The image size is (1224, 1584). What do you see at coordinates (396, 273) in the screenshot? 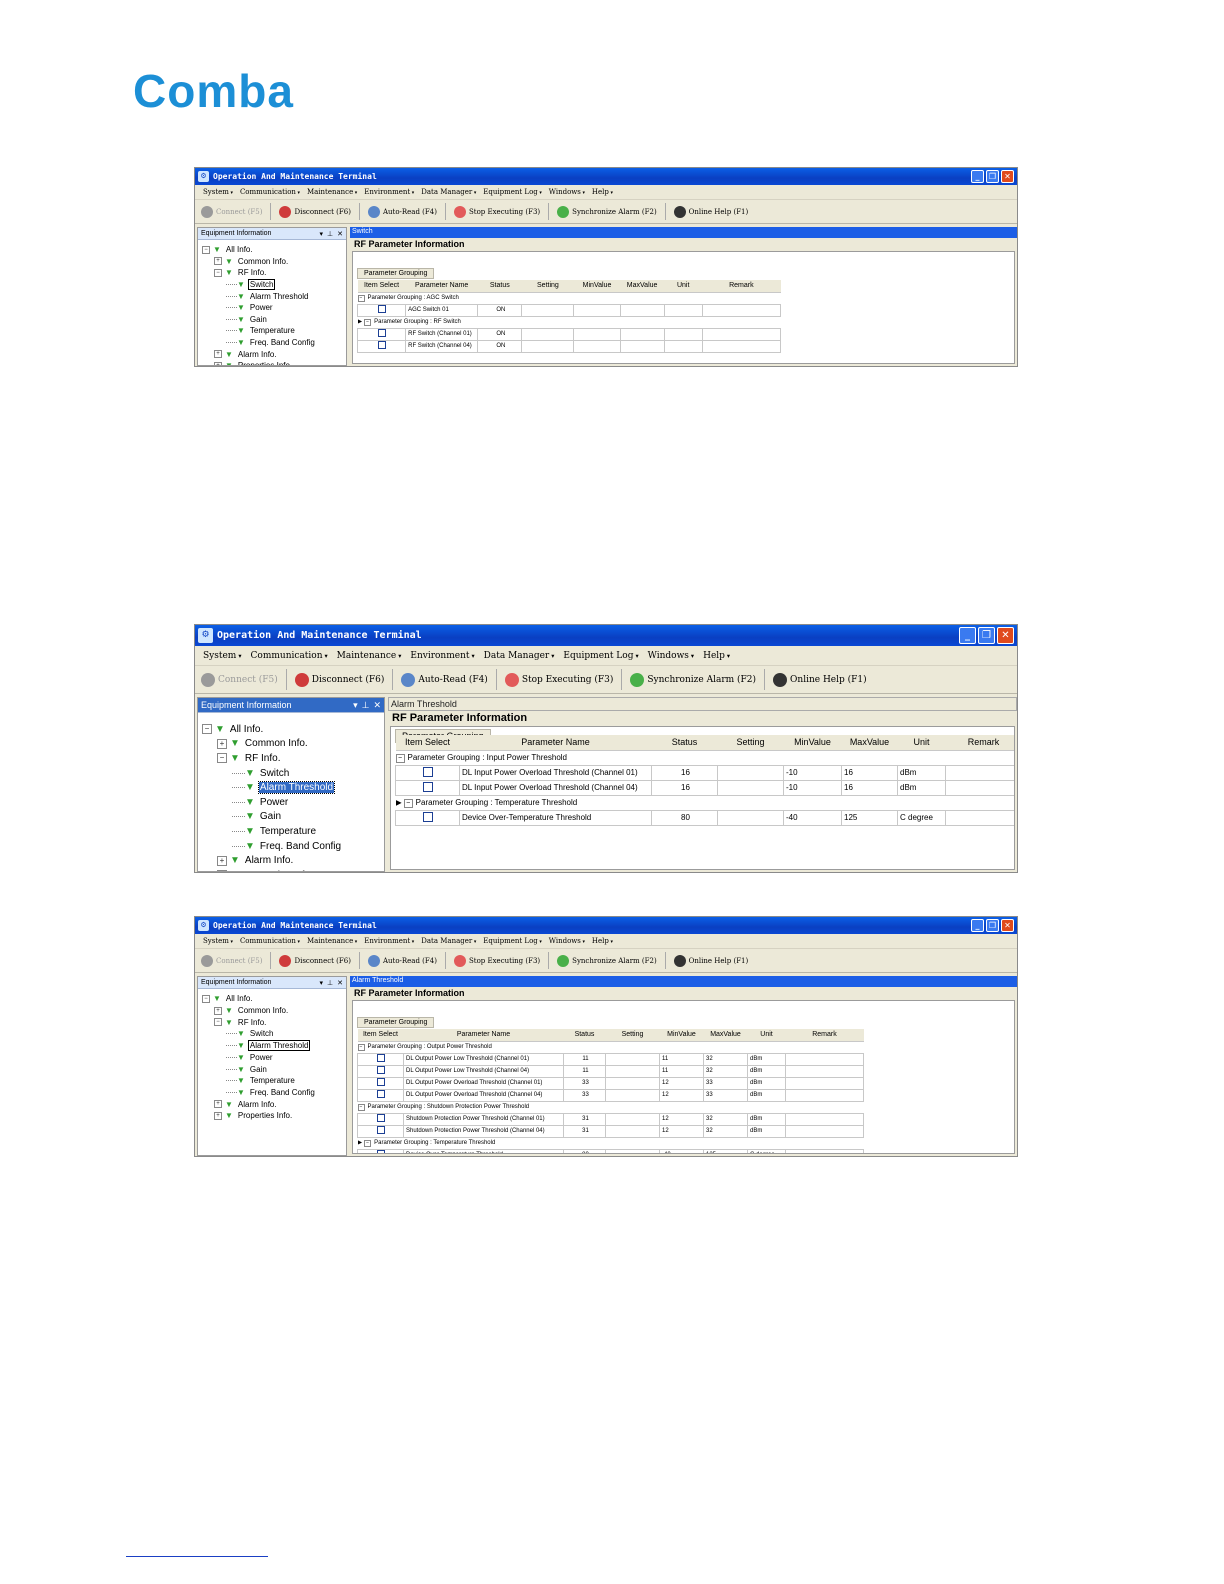
I see `parameter-grouping-button: Parameter Grouping` at bounding box center [396, 273].